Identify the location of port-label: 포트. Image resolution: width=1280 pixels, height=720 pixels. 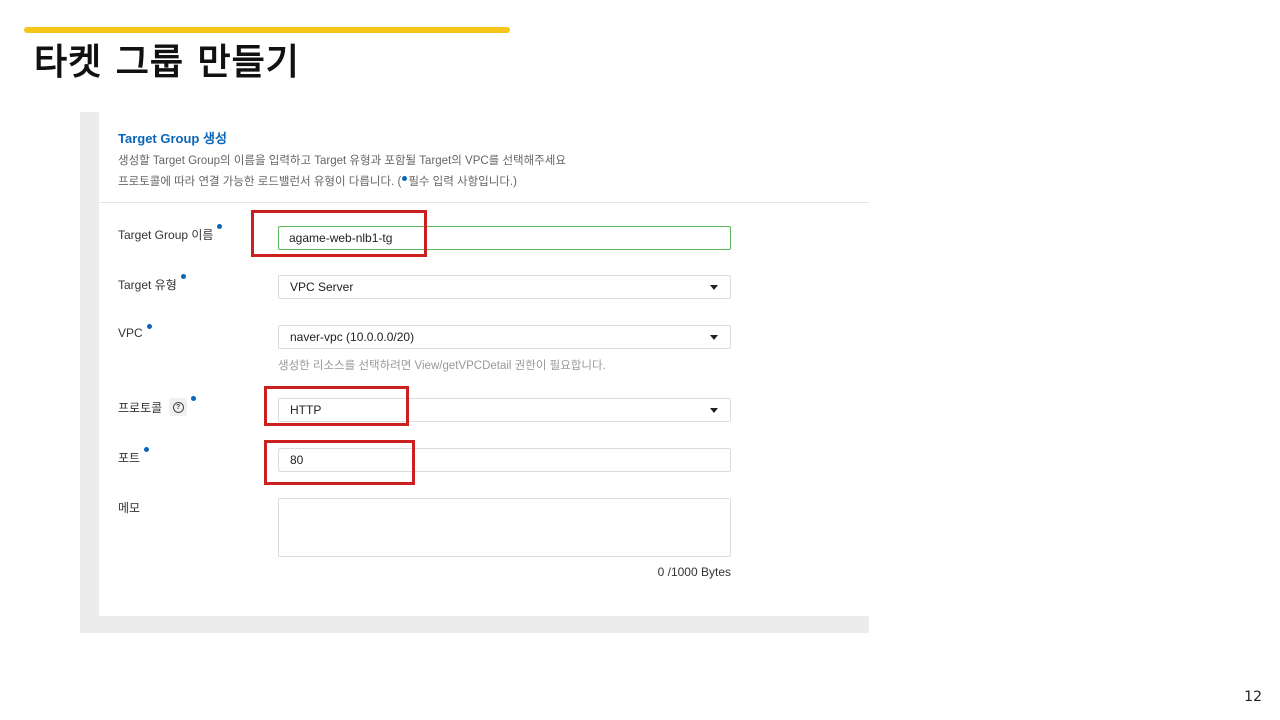
(134, 456).